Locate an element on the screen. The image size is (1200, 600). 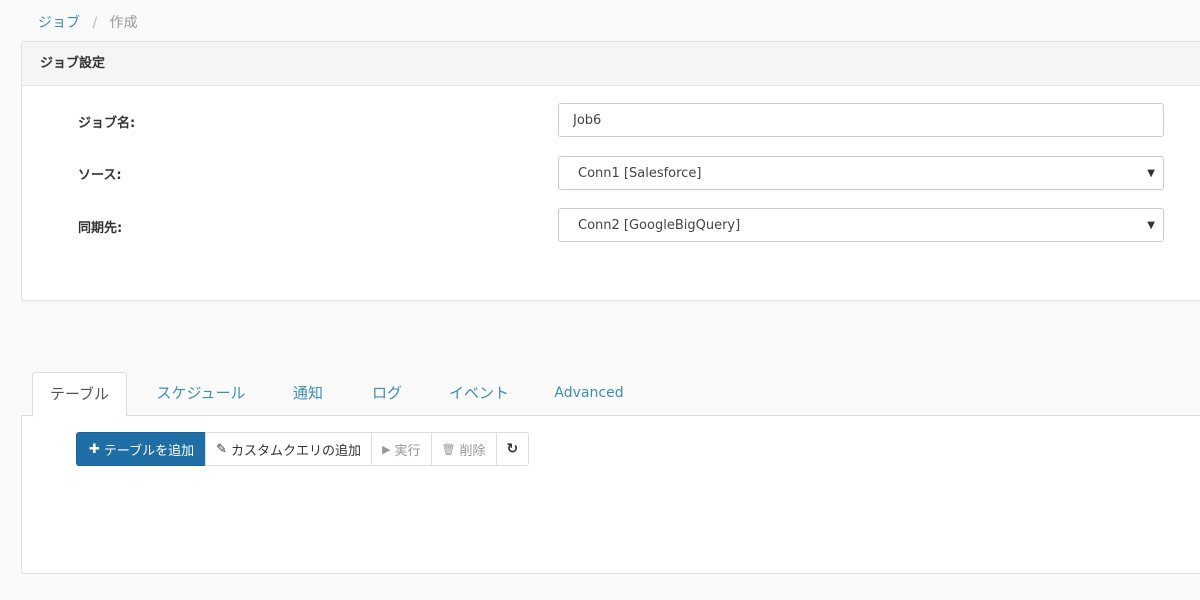
destination-select: Conn2 [GoogleBigQuery] ▼ is located at coordinates (861, 225).